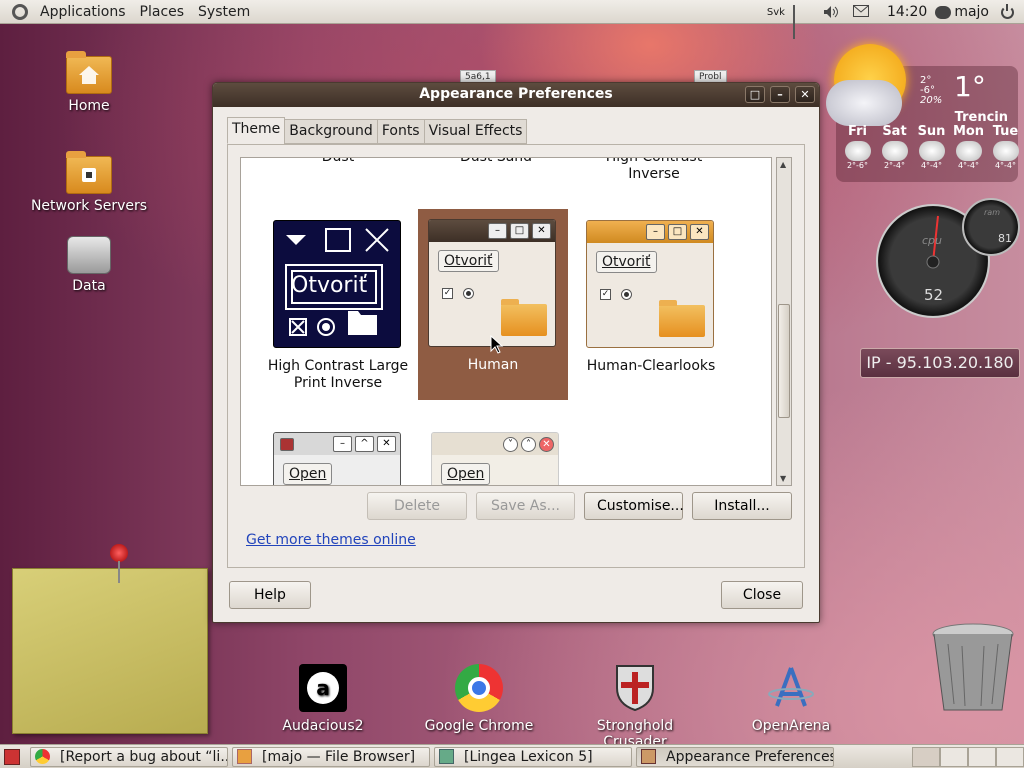 This screenshot has height=768, width=1024. I want to click on chat-status-icon, so click(943, 12).